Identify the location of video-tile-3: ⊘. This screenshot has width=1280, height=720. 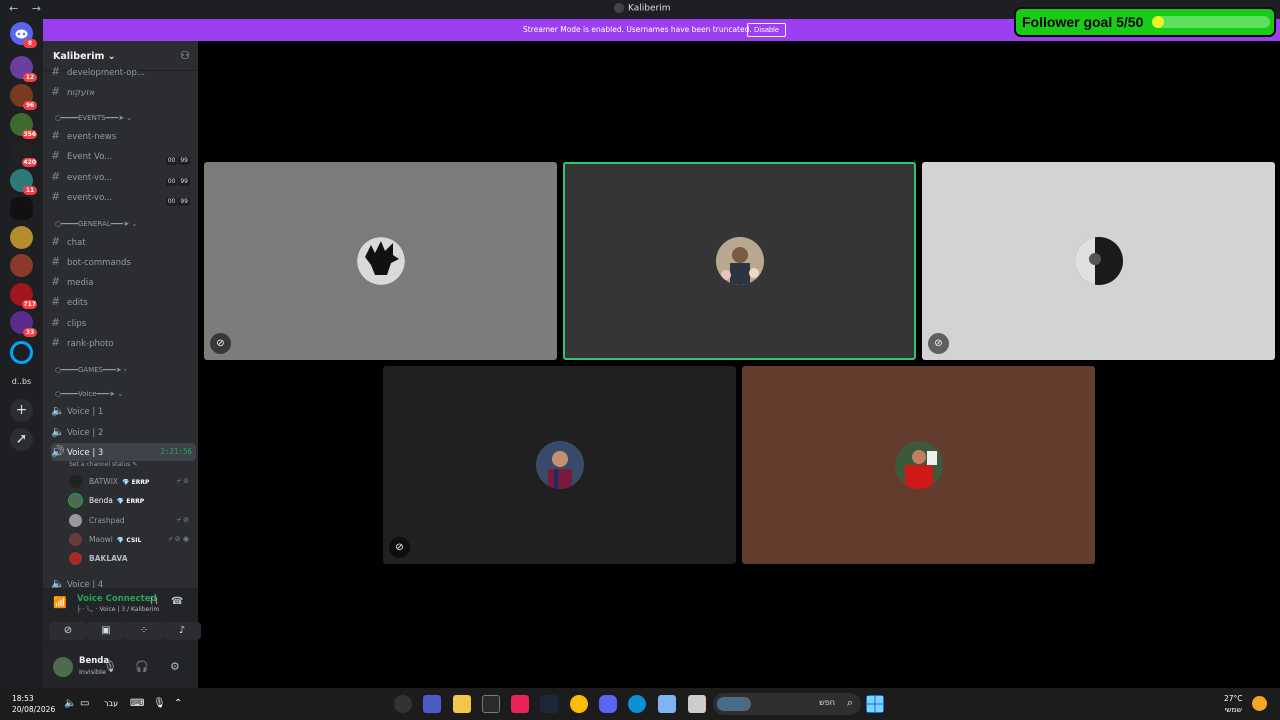
(1098, 261).